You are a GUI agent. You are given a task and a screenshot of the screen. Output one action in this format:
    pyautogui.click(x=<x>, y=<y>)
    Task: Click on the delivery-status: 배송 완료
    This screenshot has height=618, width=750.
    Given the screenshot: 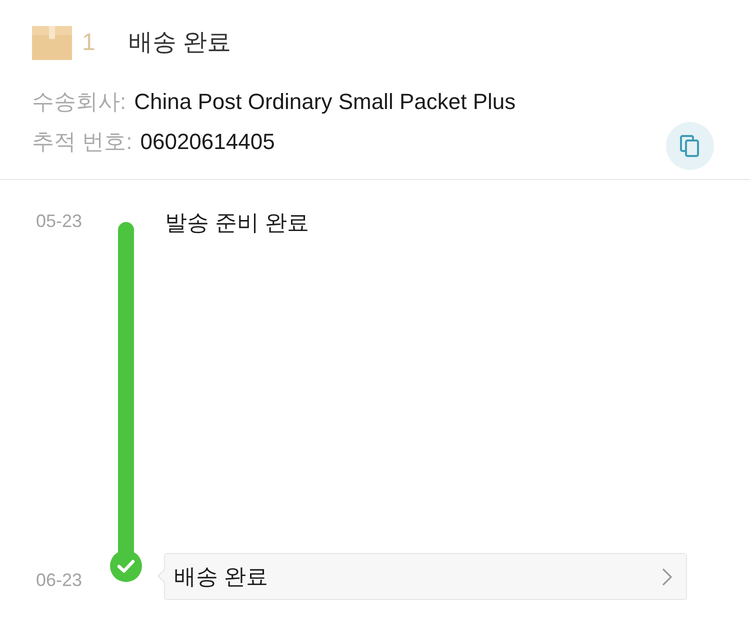 What is the action you would take?
    pyautogui.click(x=180, y=43)
    